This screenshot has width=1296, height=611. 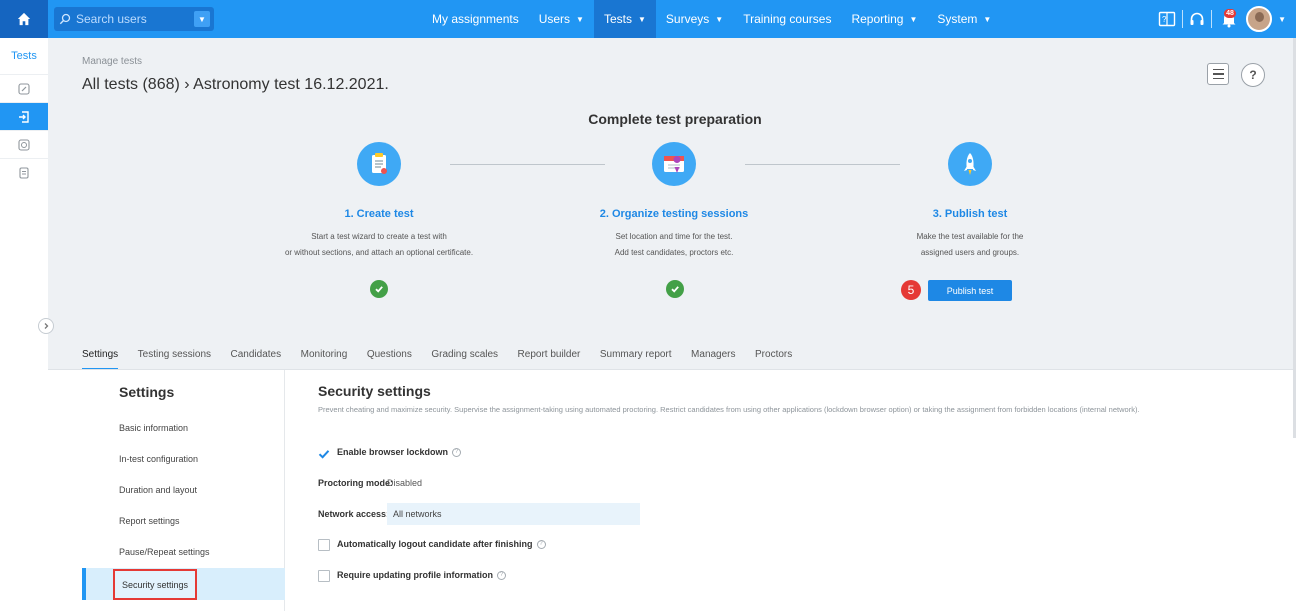 What do you see at coordinates (393, 452) in the screenshot?
I see `option-label: Enable browser lockdown` at bounding box center [393, 452].